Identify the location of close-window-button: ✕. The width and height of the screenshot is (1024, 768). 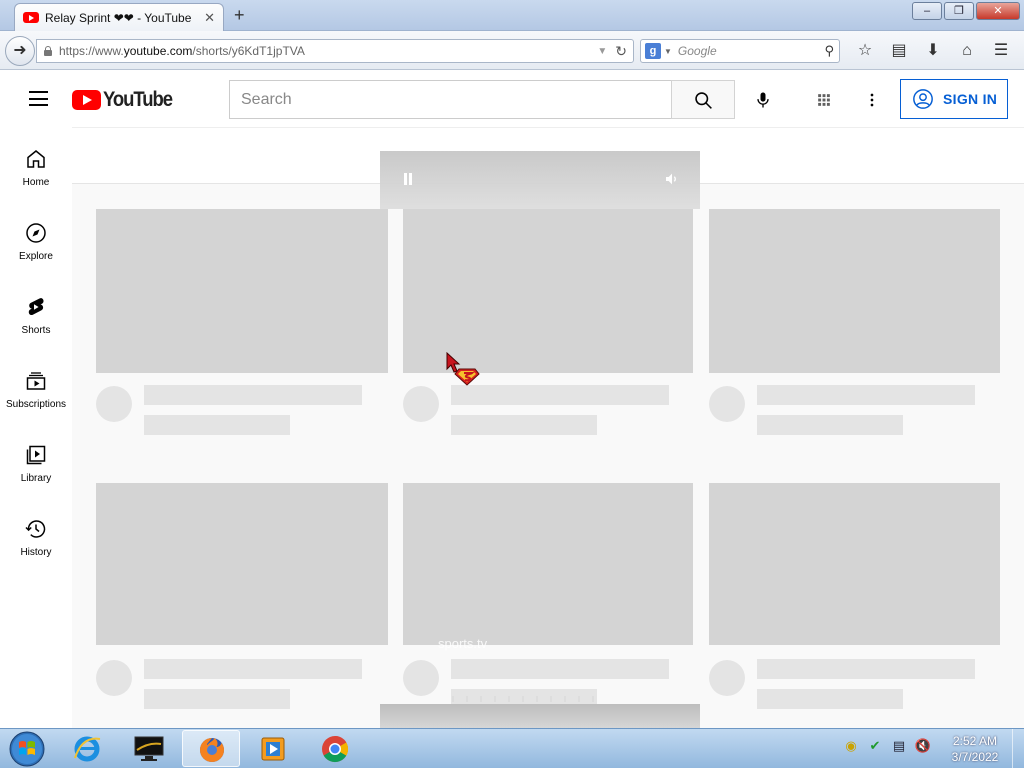
(998, 11).